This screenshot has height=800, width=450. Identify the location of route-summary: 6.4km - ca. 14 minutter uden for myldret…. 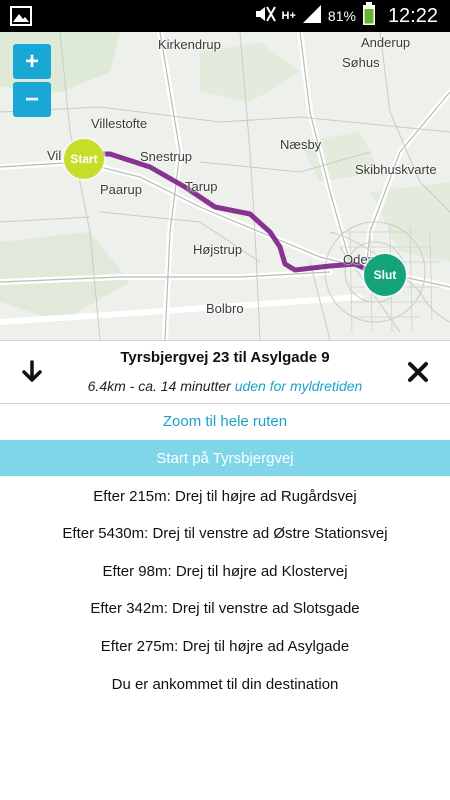
(225, 386).